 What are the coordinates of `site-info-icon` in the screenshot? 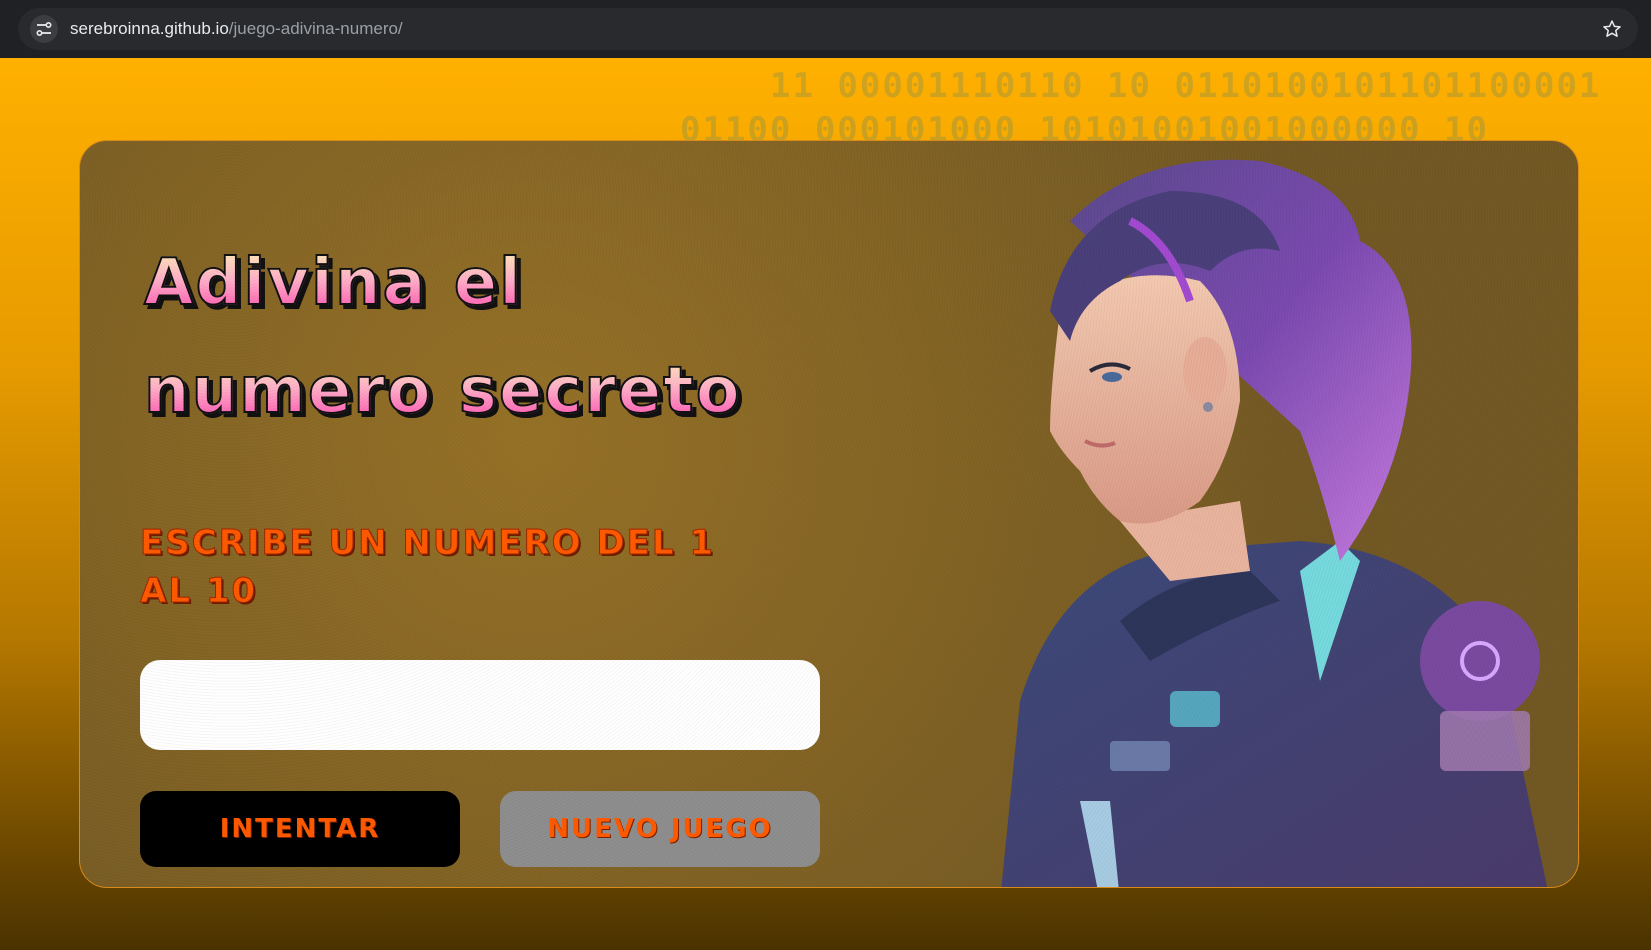 It's located at (44, 29).